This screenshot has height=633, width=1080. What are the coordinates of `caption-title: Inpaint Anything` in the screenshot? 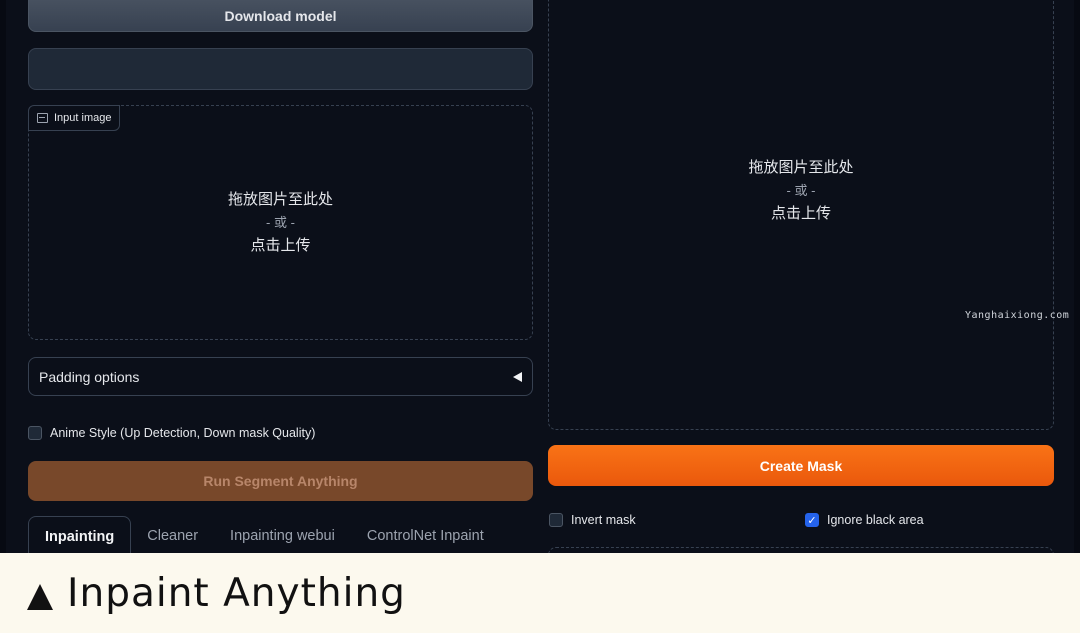 It's located at (236, 593).